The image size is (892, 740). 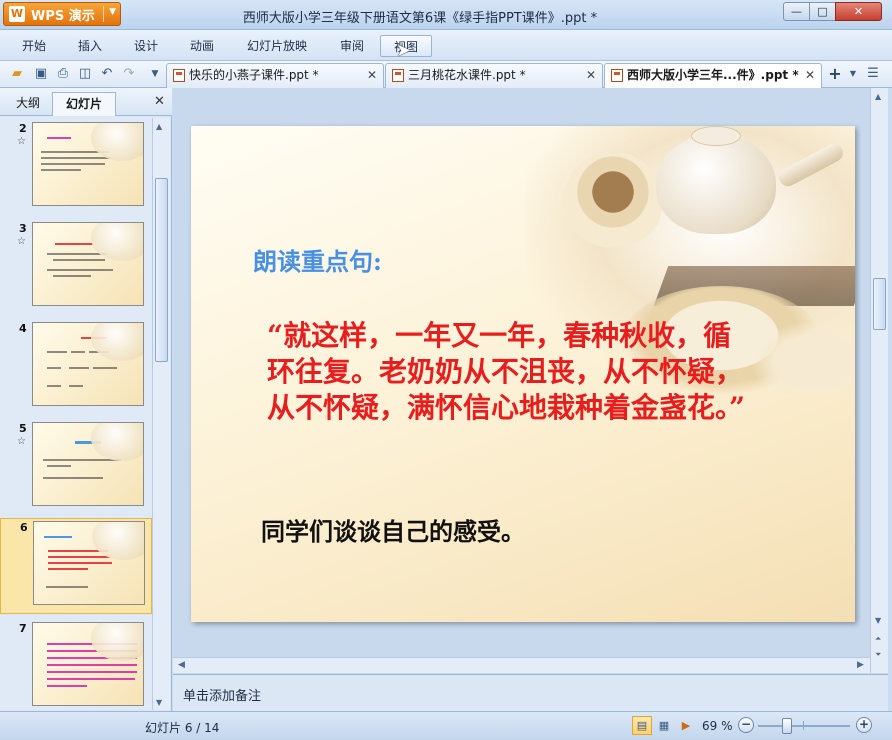 What do you see at coordinates (17, 74) in the screenshot?
I see `open-folder-icon: ▰` at bounding box center [17, 74].